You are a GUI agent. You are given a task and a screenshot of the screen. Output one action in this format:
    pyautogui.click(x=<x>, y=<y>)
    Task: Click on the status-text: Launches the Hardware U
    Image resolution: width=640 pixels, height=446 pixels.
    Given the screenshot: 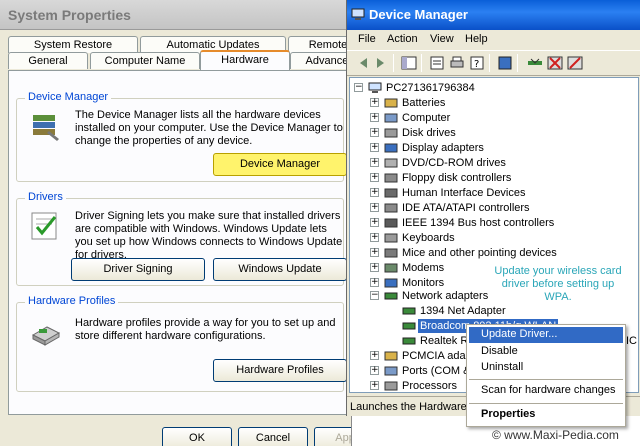 What is the action you would take?
    pyautogui.click(x=414, y=407)
    